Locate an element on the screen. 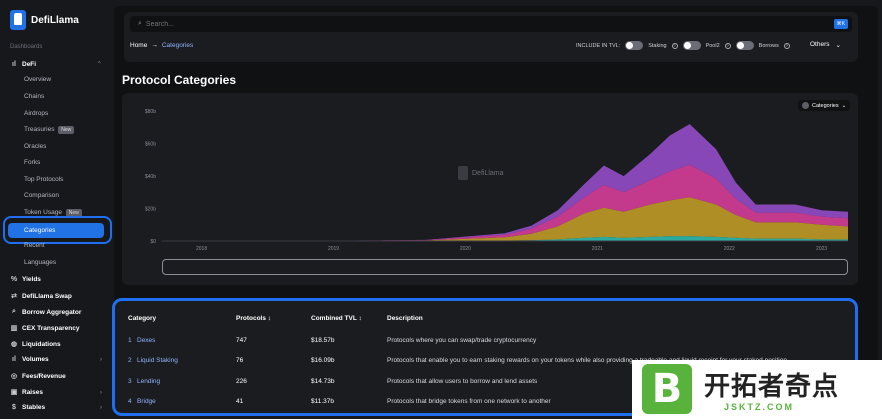 Image resolution: width=882 pixels, height=419 pixels. row-rank: 3 is located at coordinates (130, 381).